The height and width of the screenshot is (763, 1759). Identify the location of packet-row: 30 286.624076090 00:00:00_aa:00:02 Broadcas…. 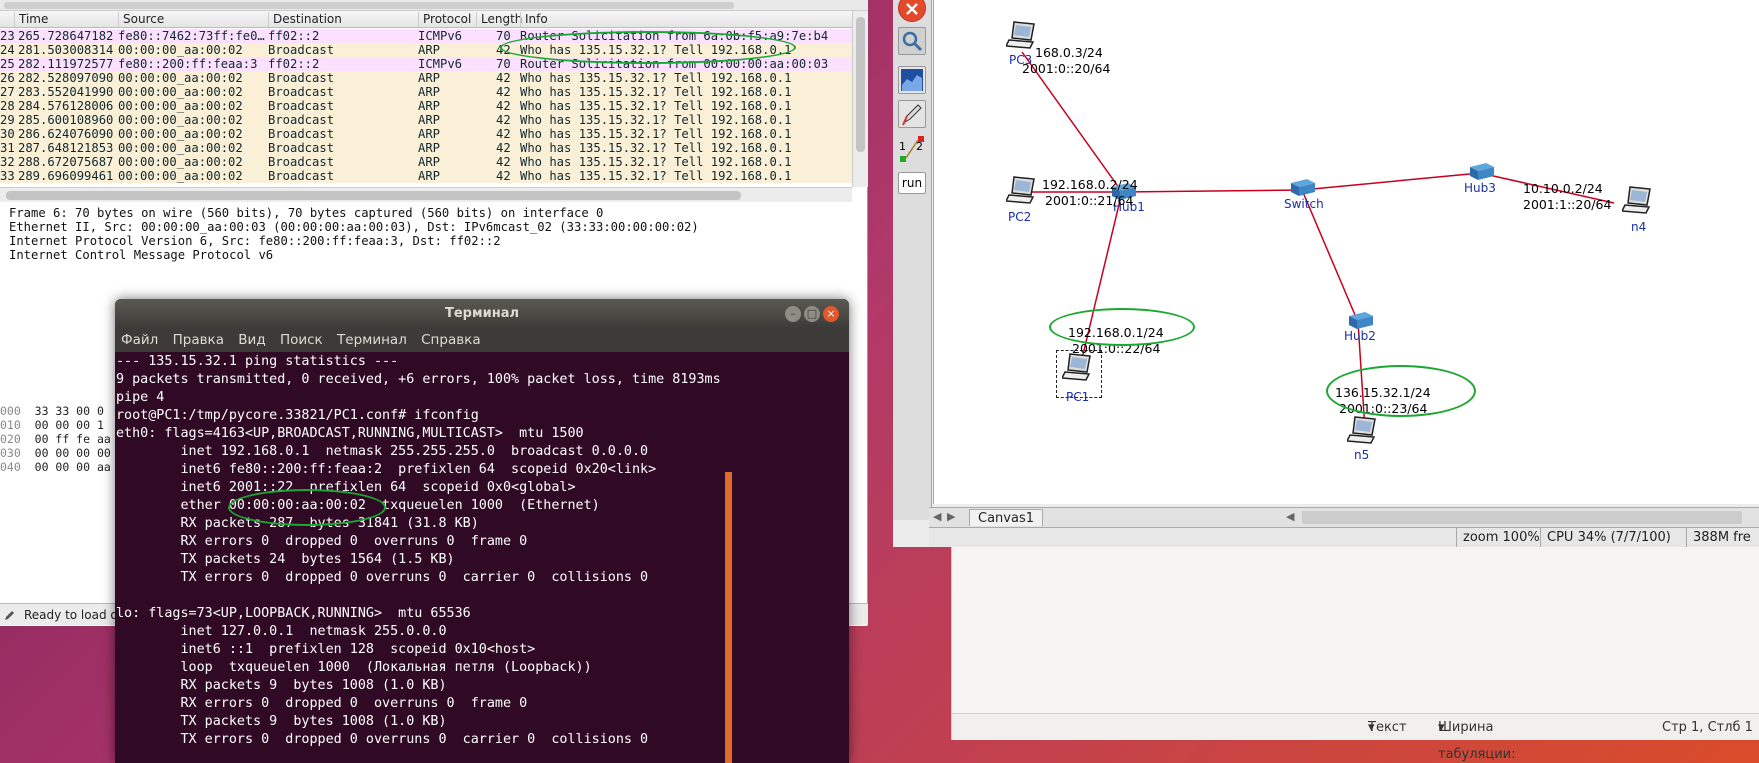
(426, 134).